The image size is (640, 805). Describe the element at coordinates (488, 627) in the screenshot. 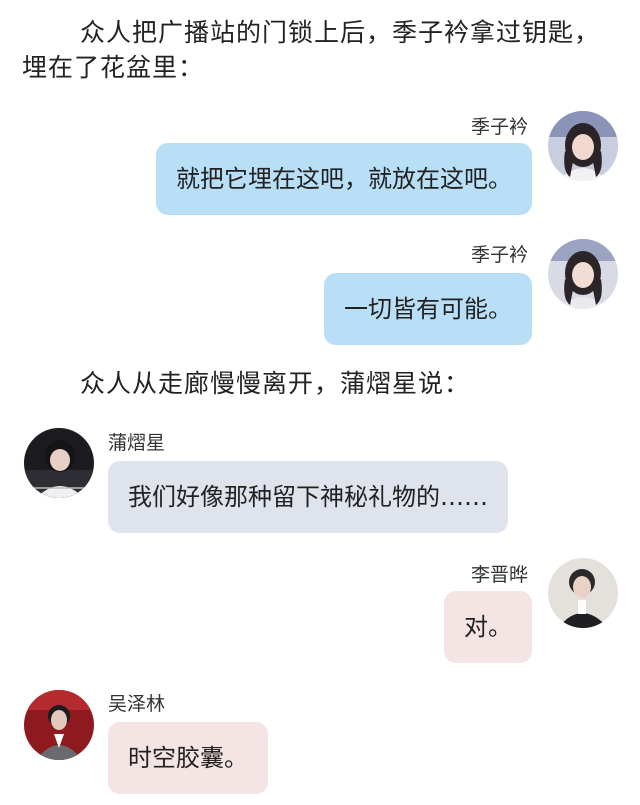

I see `message-bubble: 对。` at that location.